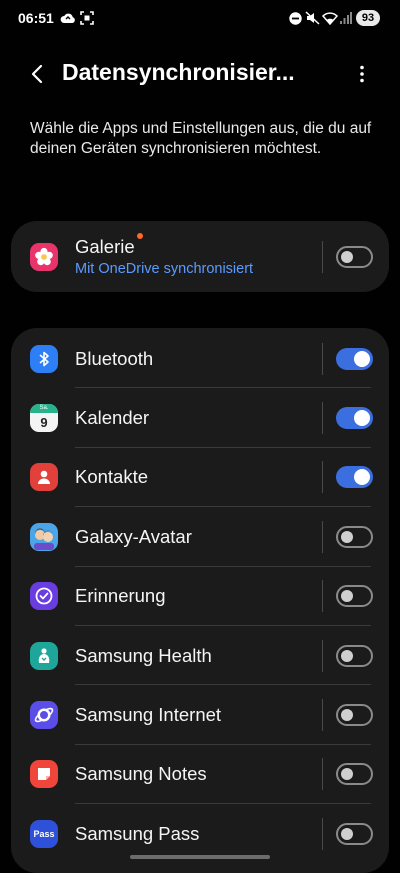  I want to click on app-label: Kalender, so click(112, 418).